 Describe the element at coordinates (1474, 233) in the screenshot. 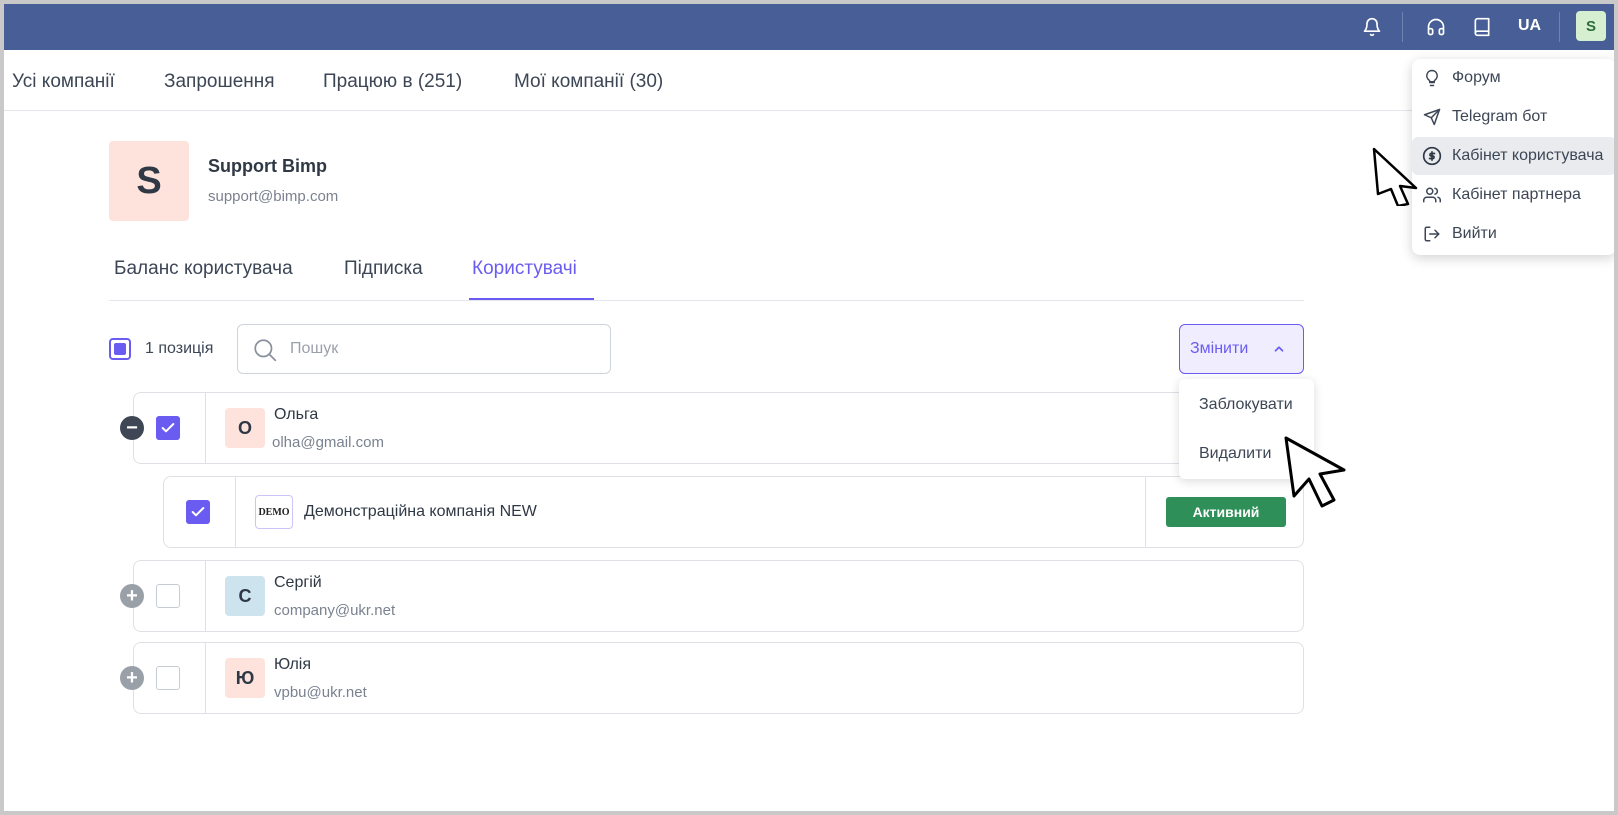

I see `menu-item-label: Вийти` at that location.